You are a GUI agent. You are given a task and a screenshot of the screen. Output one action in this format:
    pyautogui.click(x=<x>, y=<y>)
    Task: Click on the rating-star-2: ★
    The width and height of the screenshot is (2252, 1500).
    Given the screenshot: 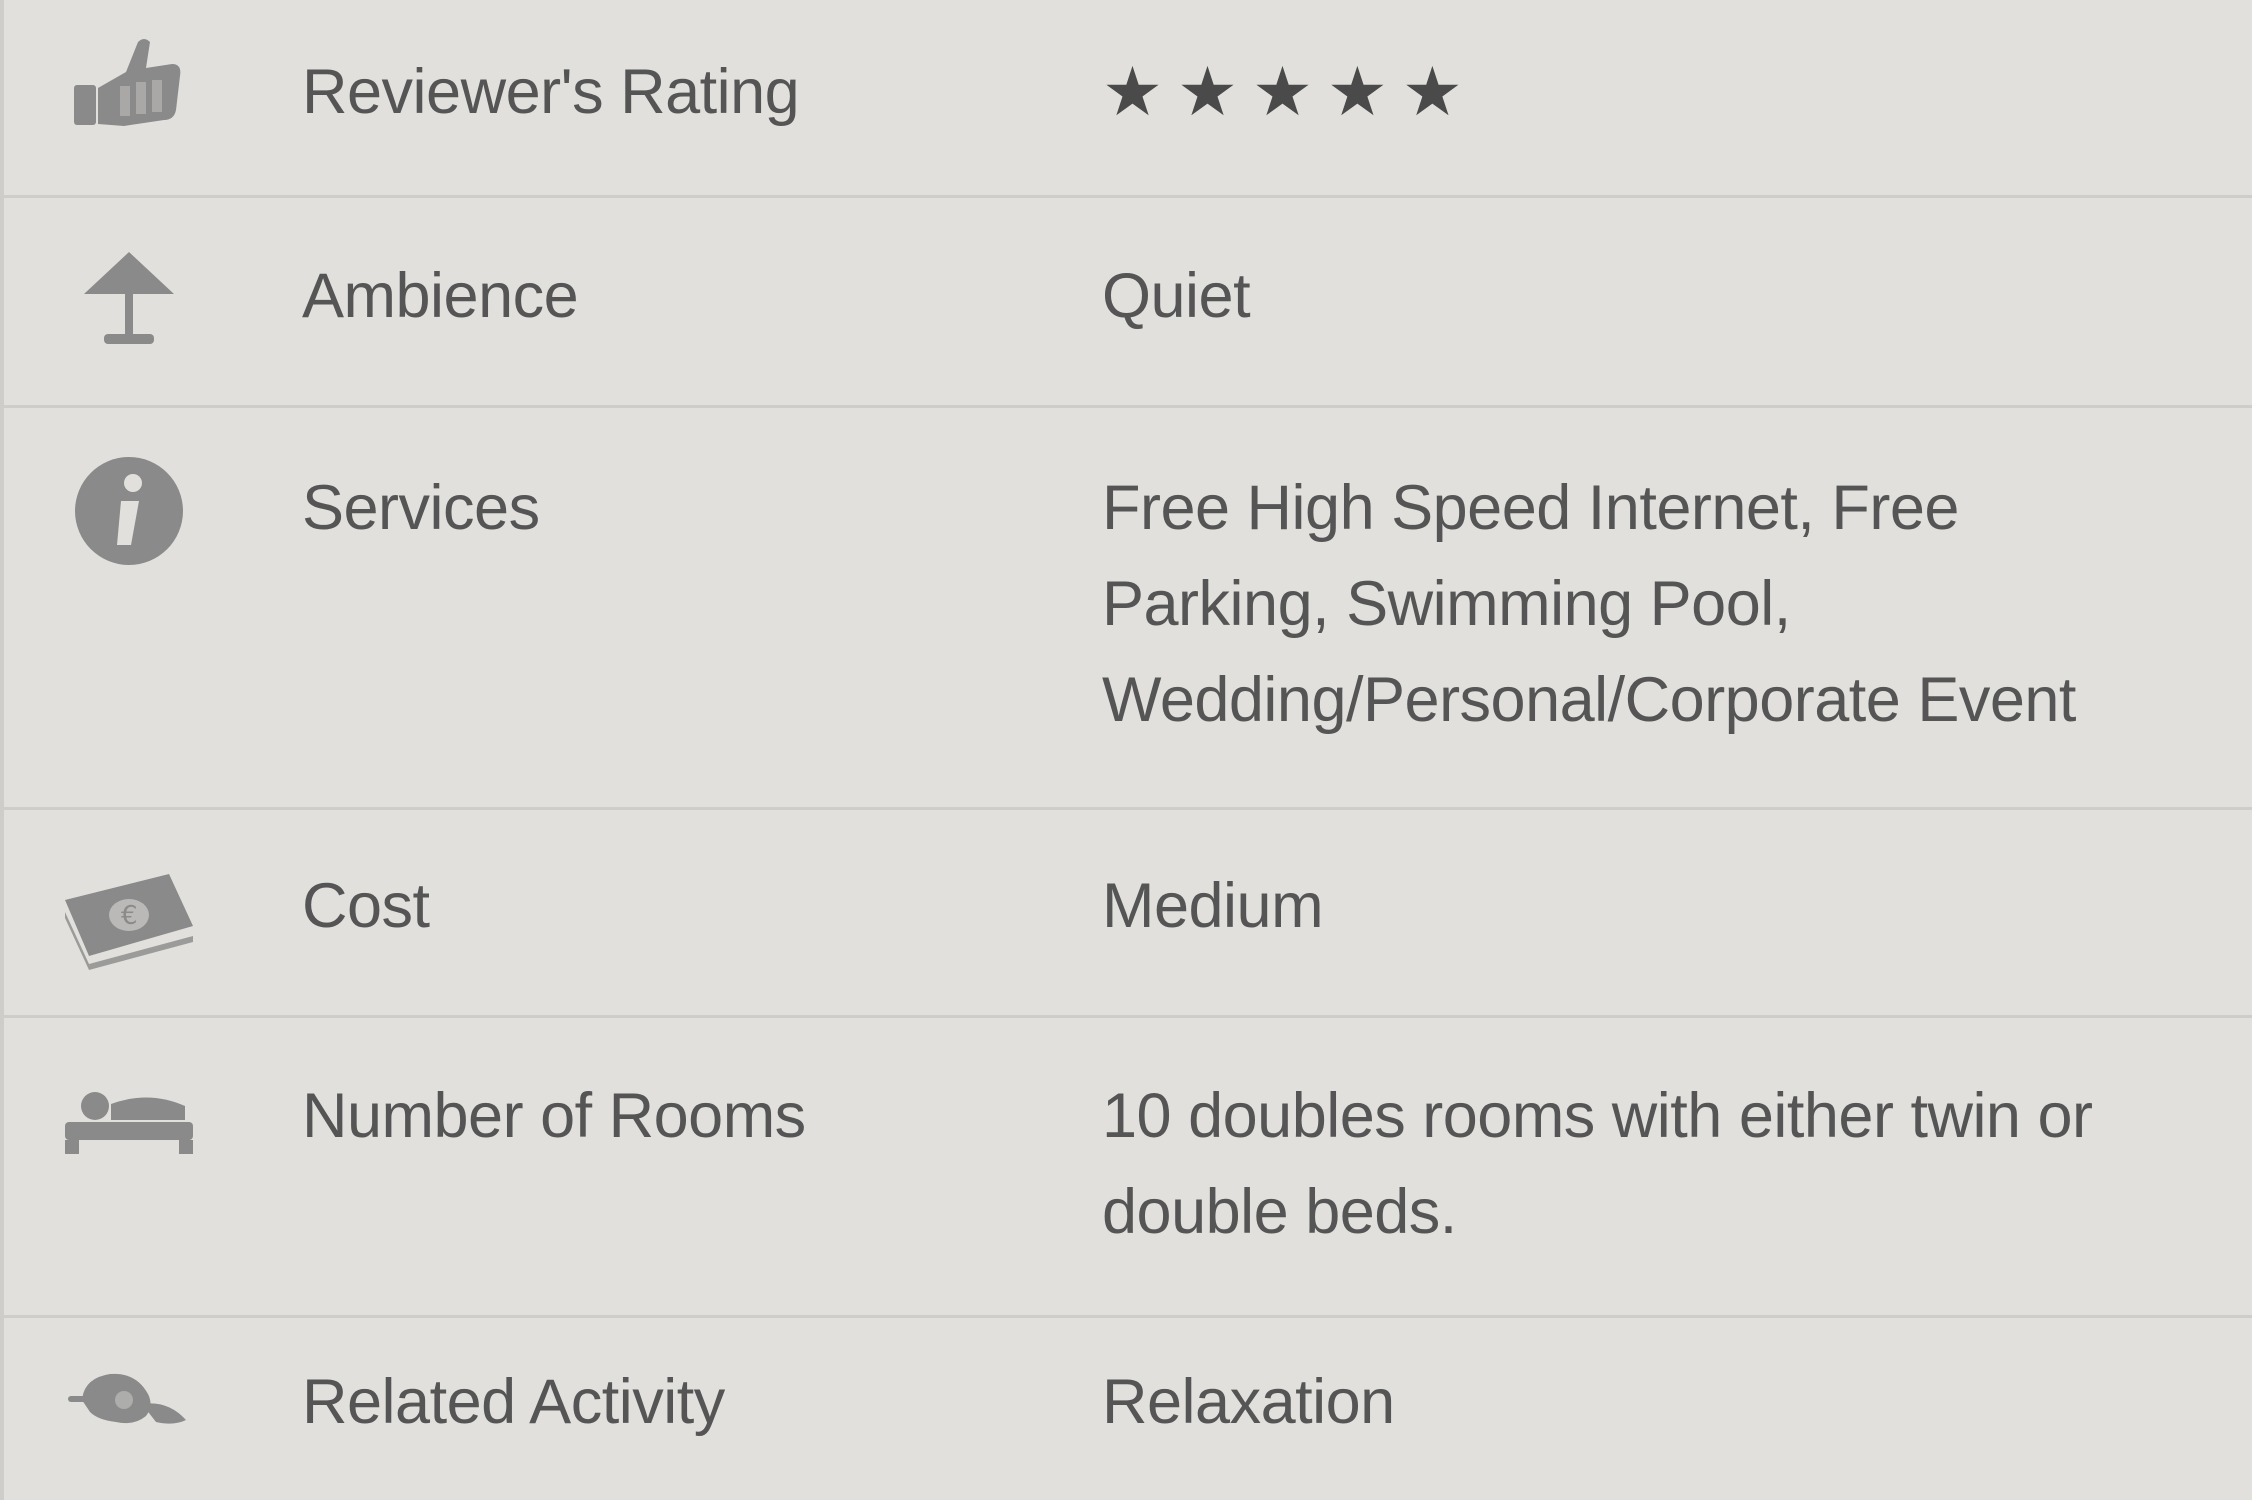 What is the action you would take?
    pyautogui.click(x=1207, y=92)
    